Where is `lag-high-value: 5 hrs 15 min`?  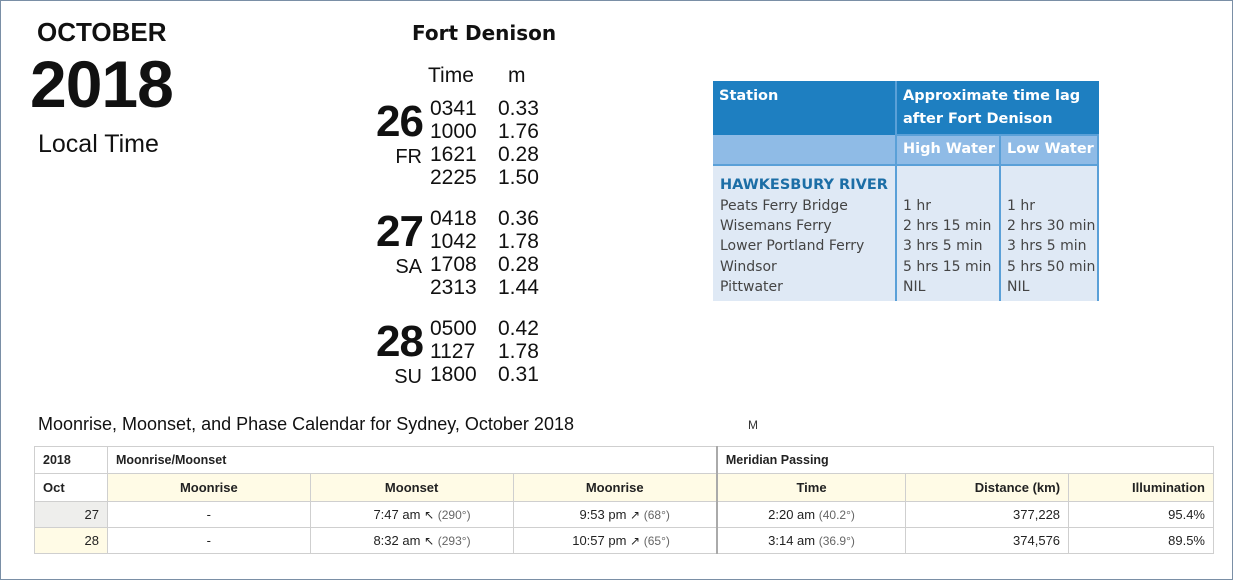 lag-high-value: 5 hrs 15 min is located at coordinates (947, 267).